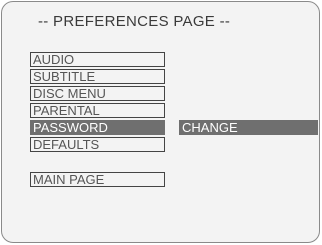 Image resolution: width=322 pixels, height=245 pixels. I want to click on submenu-item-change: CHANGE, so click(248, 127).